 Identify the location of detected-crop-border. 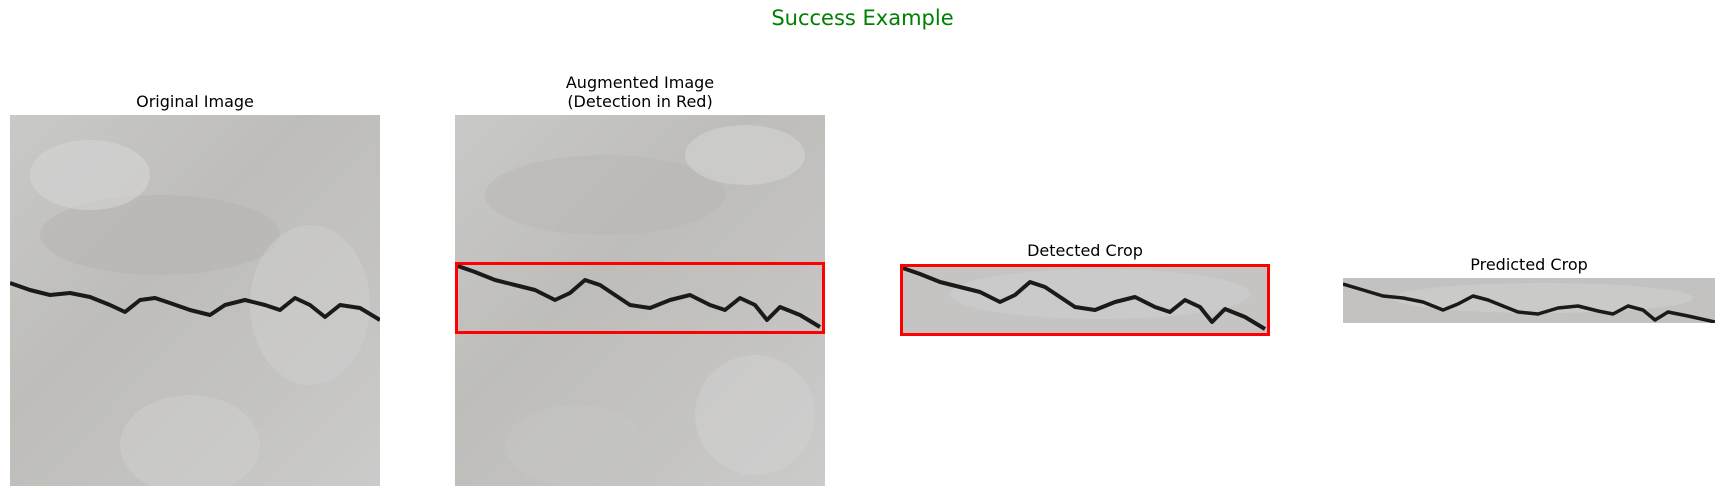
(1085, 300).